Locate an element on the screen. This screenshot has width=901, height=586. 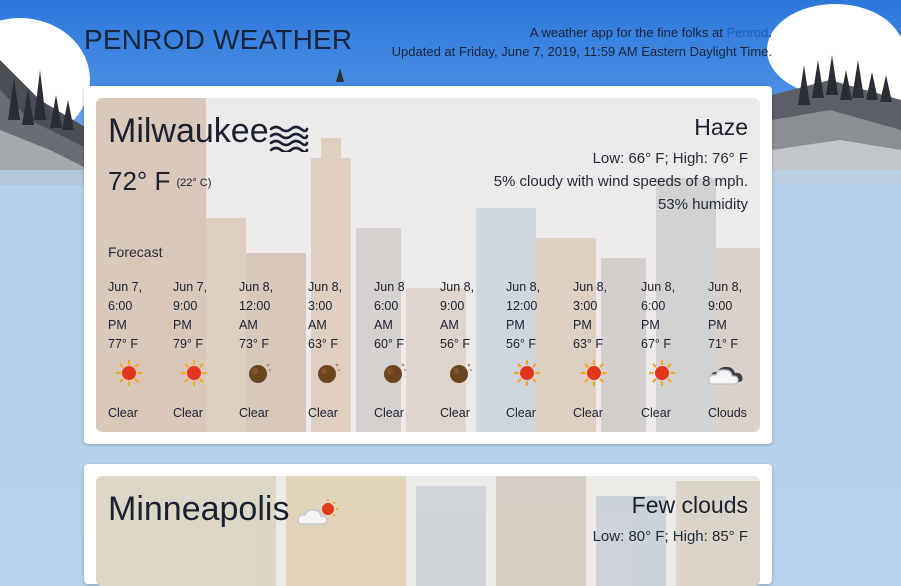
forecast-item: Jun 8 6:00 AM 60° F is located at coordinates (404, 316).